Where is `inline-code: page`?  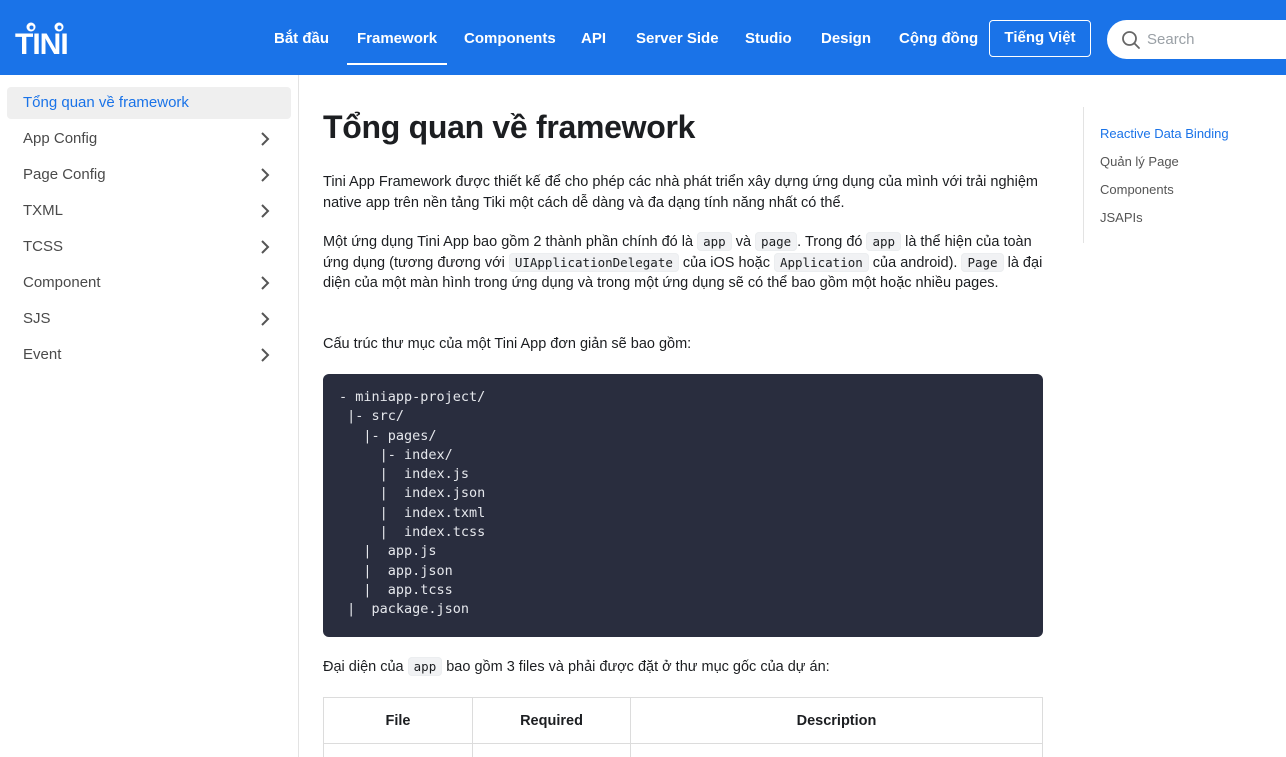 inline-code: page is located at coordinates (776, 241).